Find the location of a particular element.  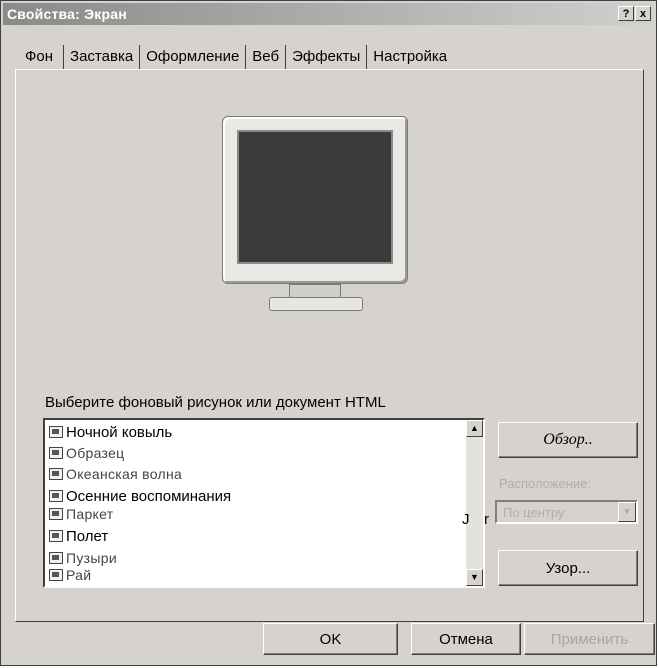

arrow-up-icon: ▲ is located at coordinates (474, 428).